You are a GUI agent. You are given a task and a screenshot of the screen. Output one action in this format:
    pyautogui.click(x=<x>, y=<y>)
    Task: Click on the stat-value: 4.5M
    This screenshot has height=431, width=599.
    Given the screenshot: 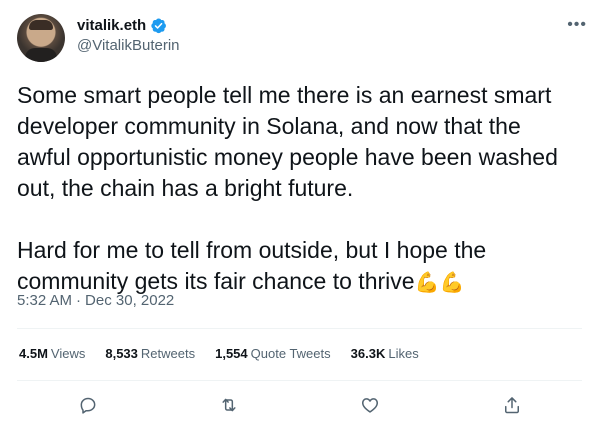 What is the action you would take?
    pyautogui.click(x=33, y=353)
    